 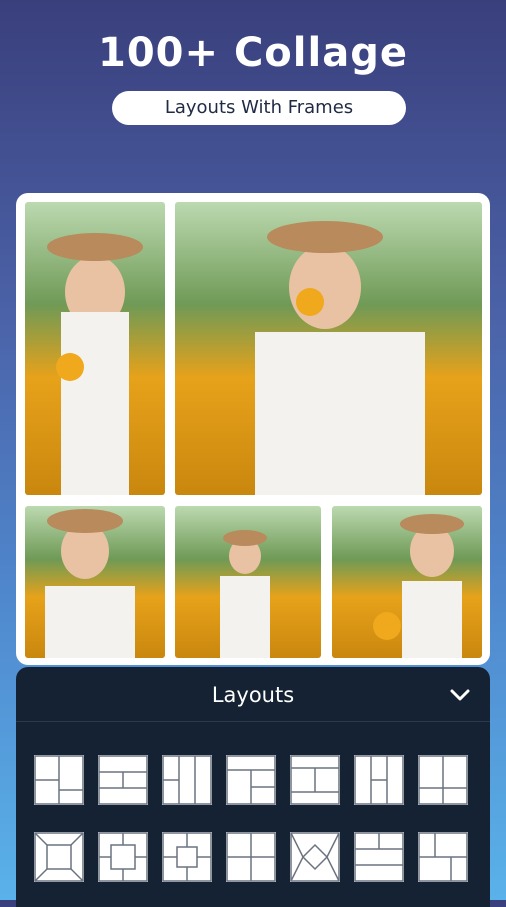 What do you see at coordinates (460, 695) in the screenshot?
I see `chevron-down-icon` at bounding box center [460, 695].